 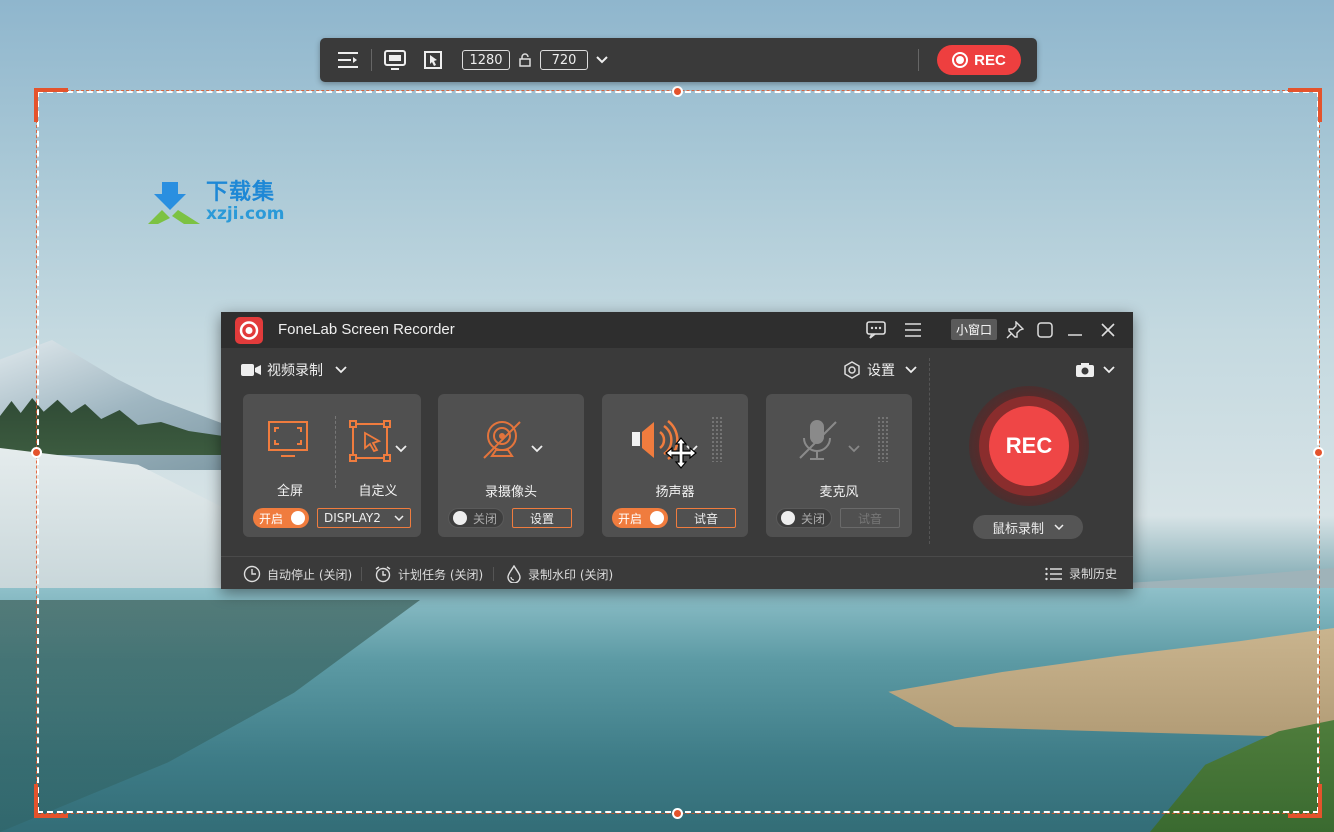 I want to click on custom-region-icon, so click(x=433, y=60).